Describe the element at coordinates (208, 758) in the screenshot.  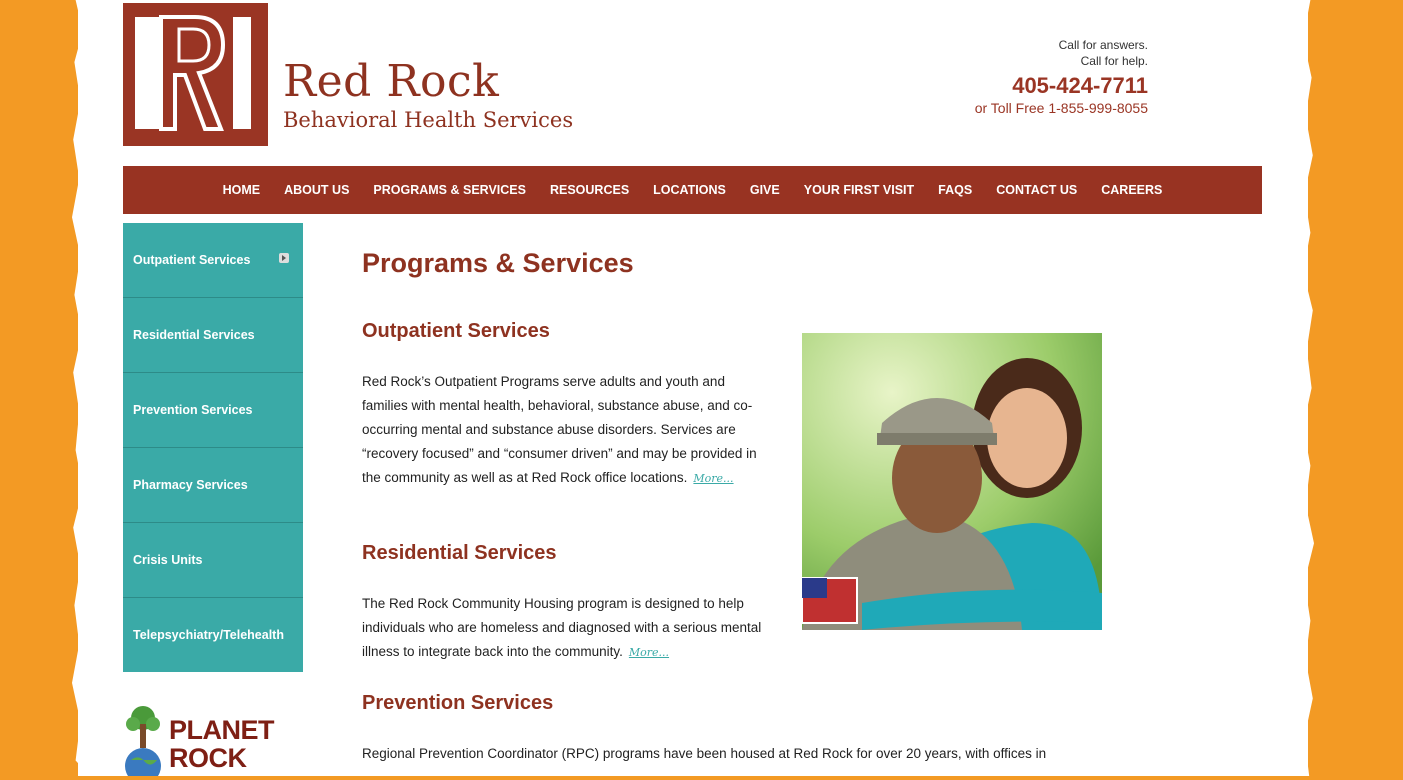
I see `planet-rock-line-2: ROCK` at that location.